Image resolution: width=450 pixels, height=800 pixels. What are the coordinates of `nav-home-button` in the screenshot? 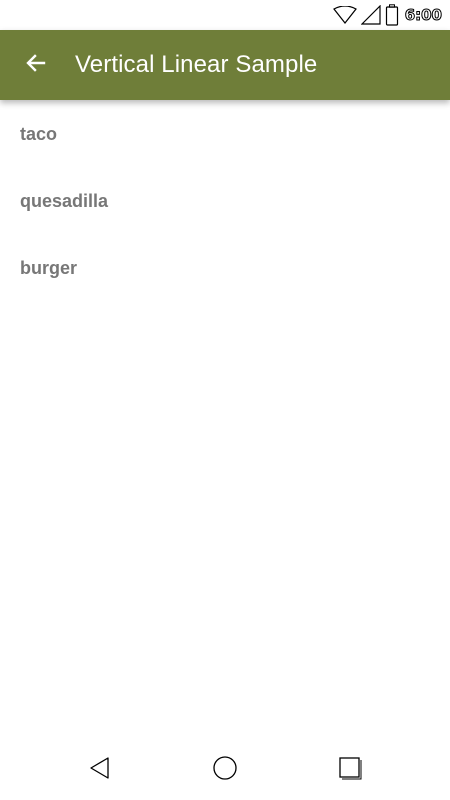 It's located at (225, 770).